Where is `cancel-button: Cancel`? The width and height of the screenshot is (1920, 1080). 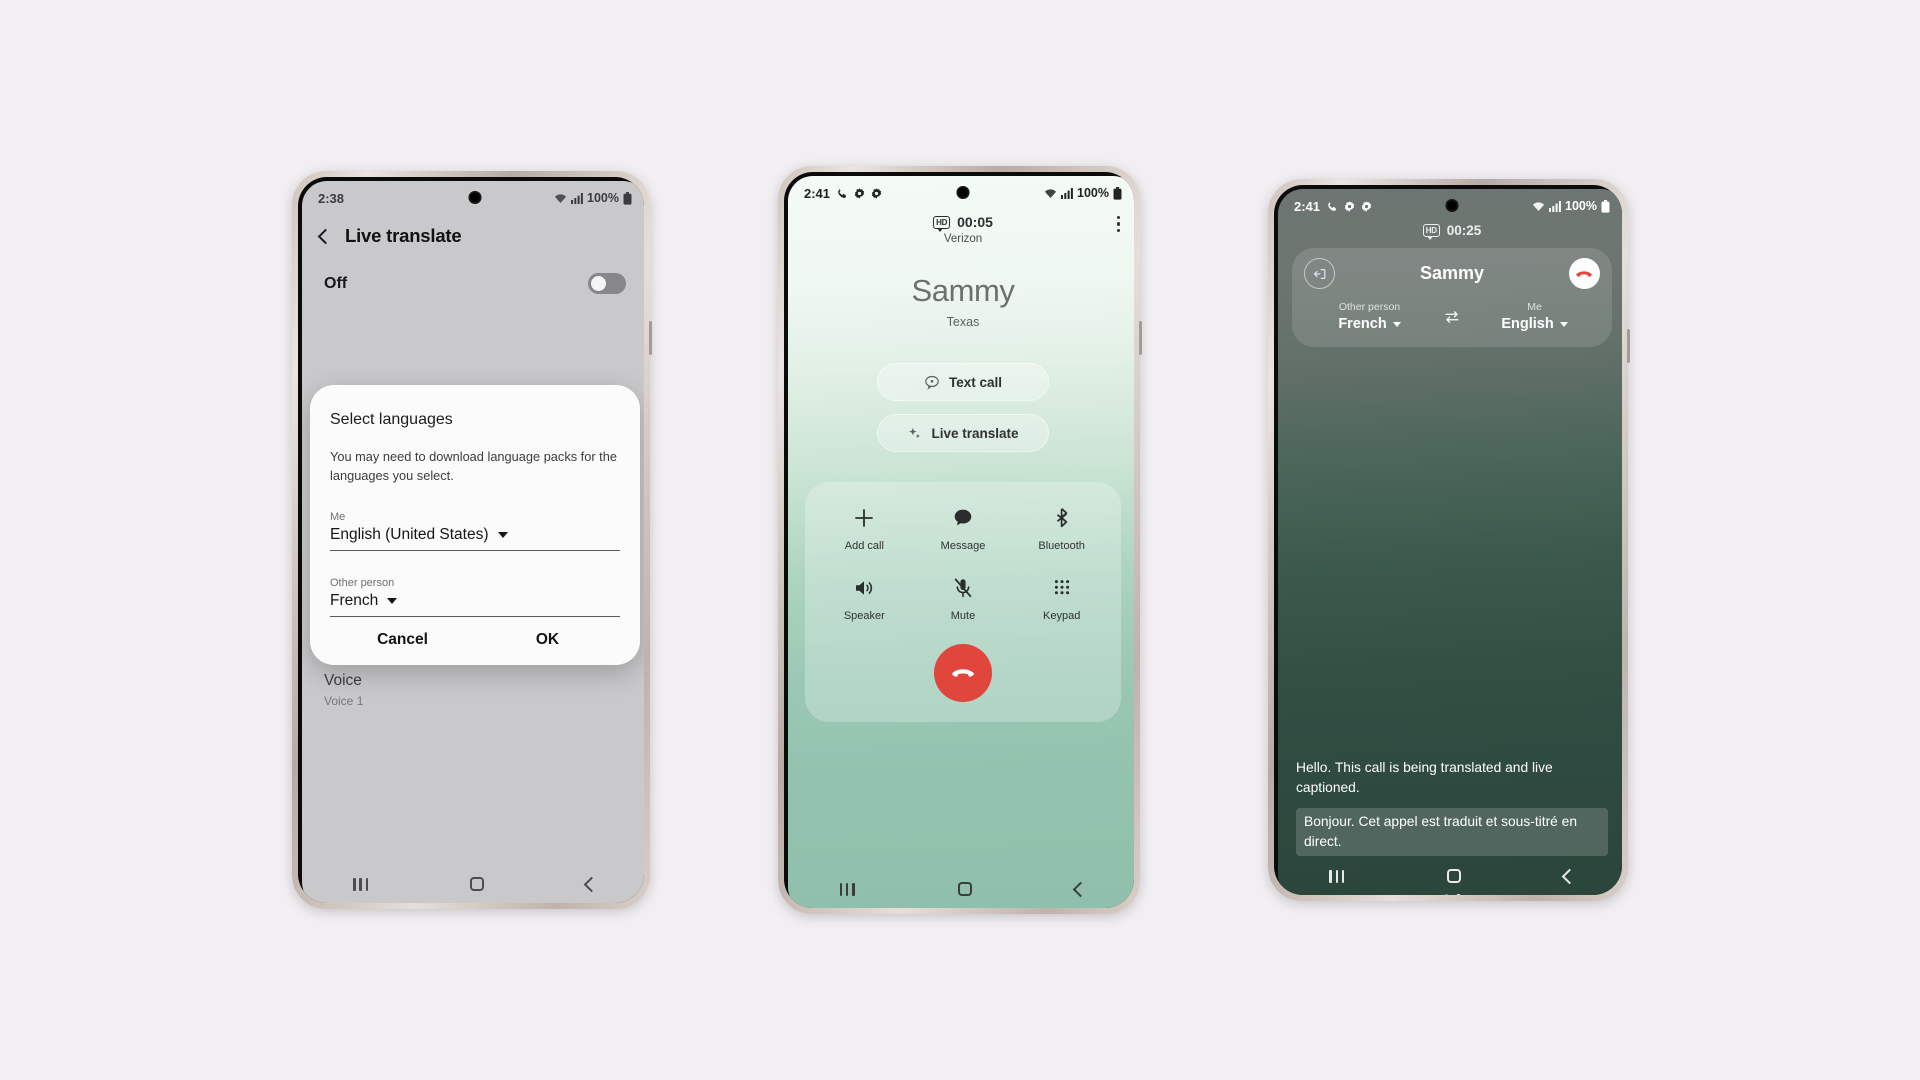 cancel-button: Cancel is located at coordinates (402, 640).